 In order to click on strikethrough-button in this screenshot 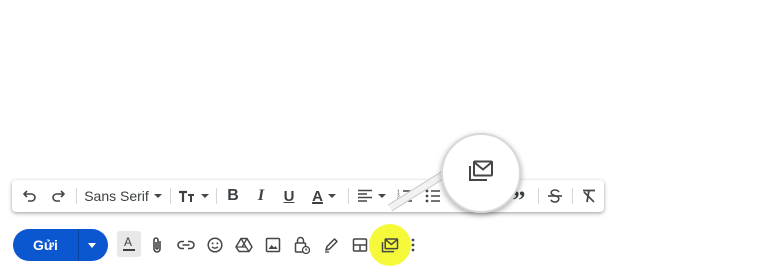, I will do `click(555, 196)`.